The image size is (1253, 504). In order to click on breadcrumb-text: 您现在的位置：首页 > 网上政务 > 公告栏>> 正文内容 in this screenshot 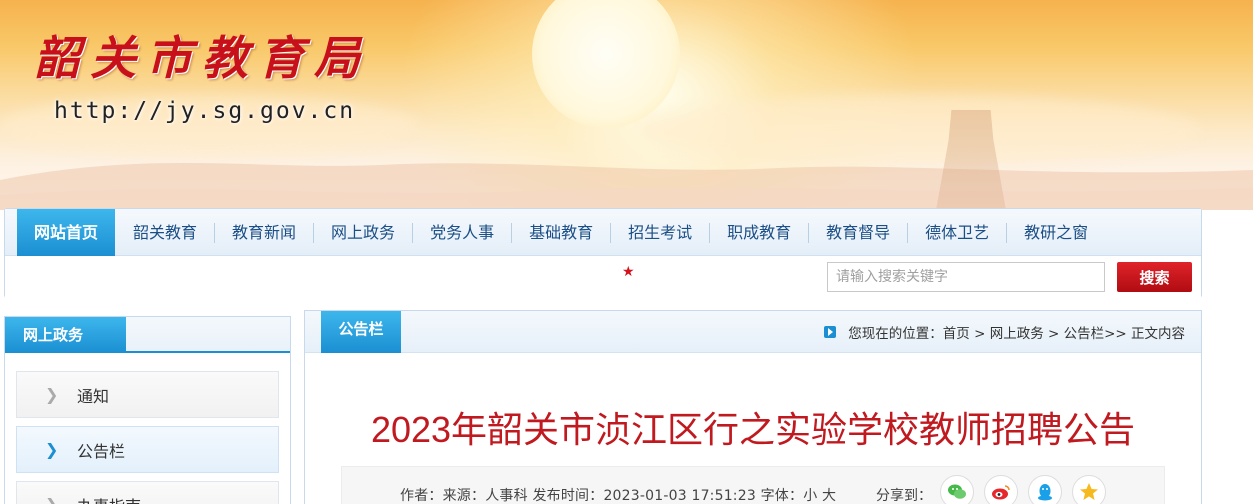, I will do `click(1016, 332)`.